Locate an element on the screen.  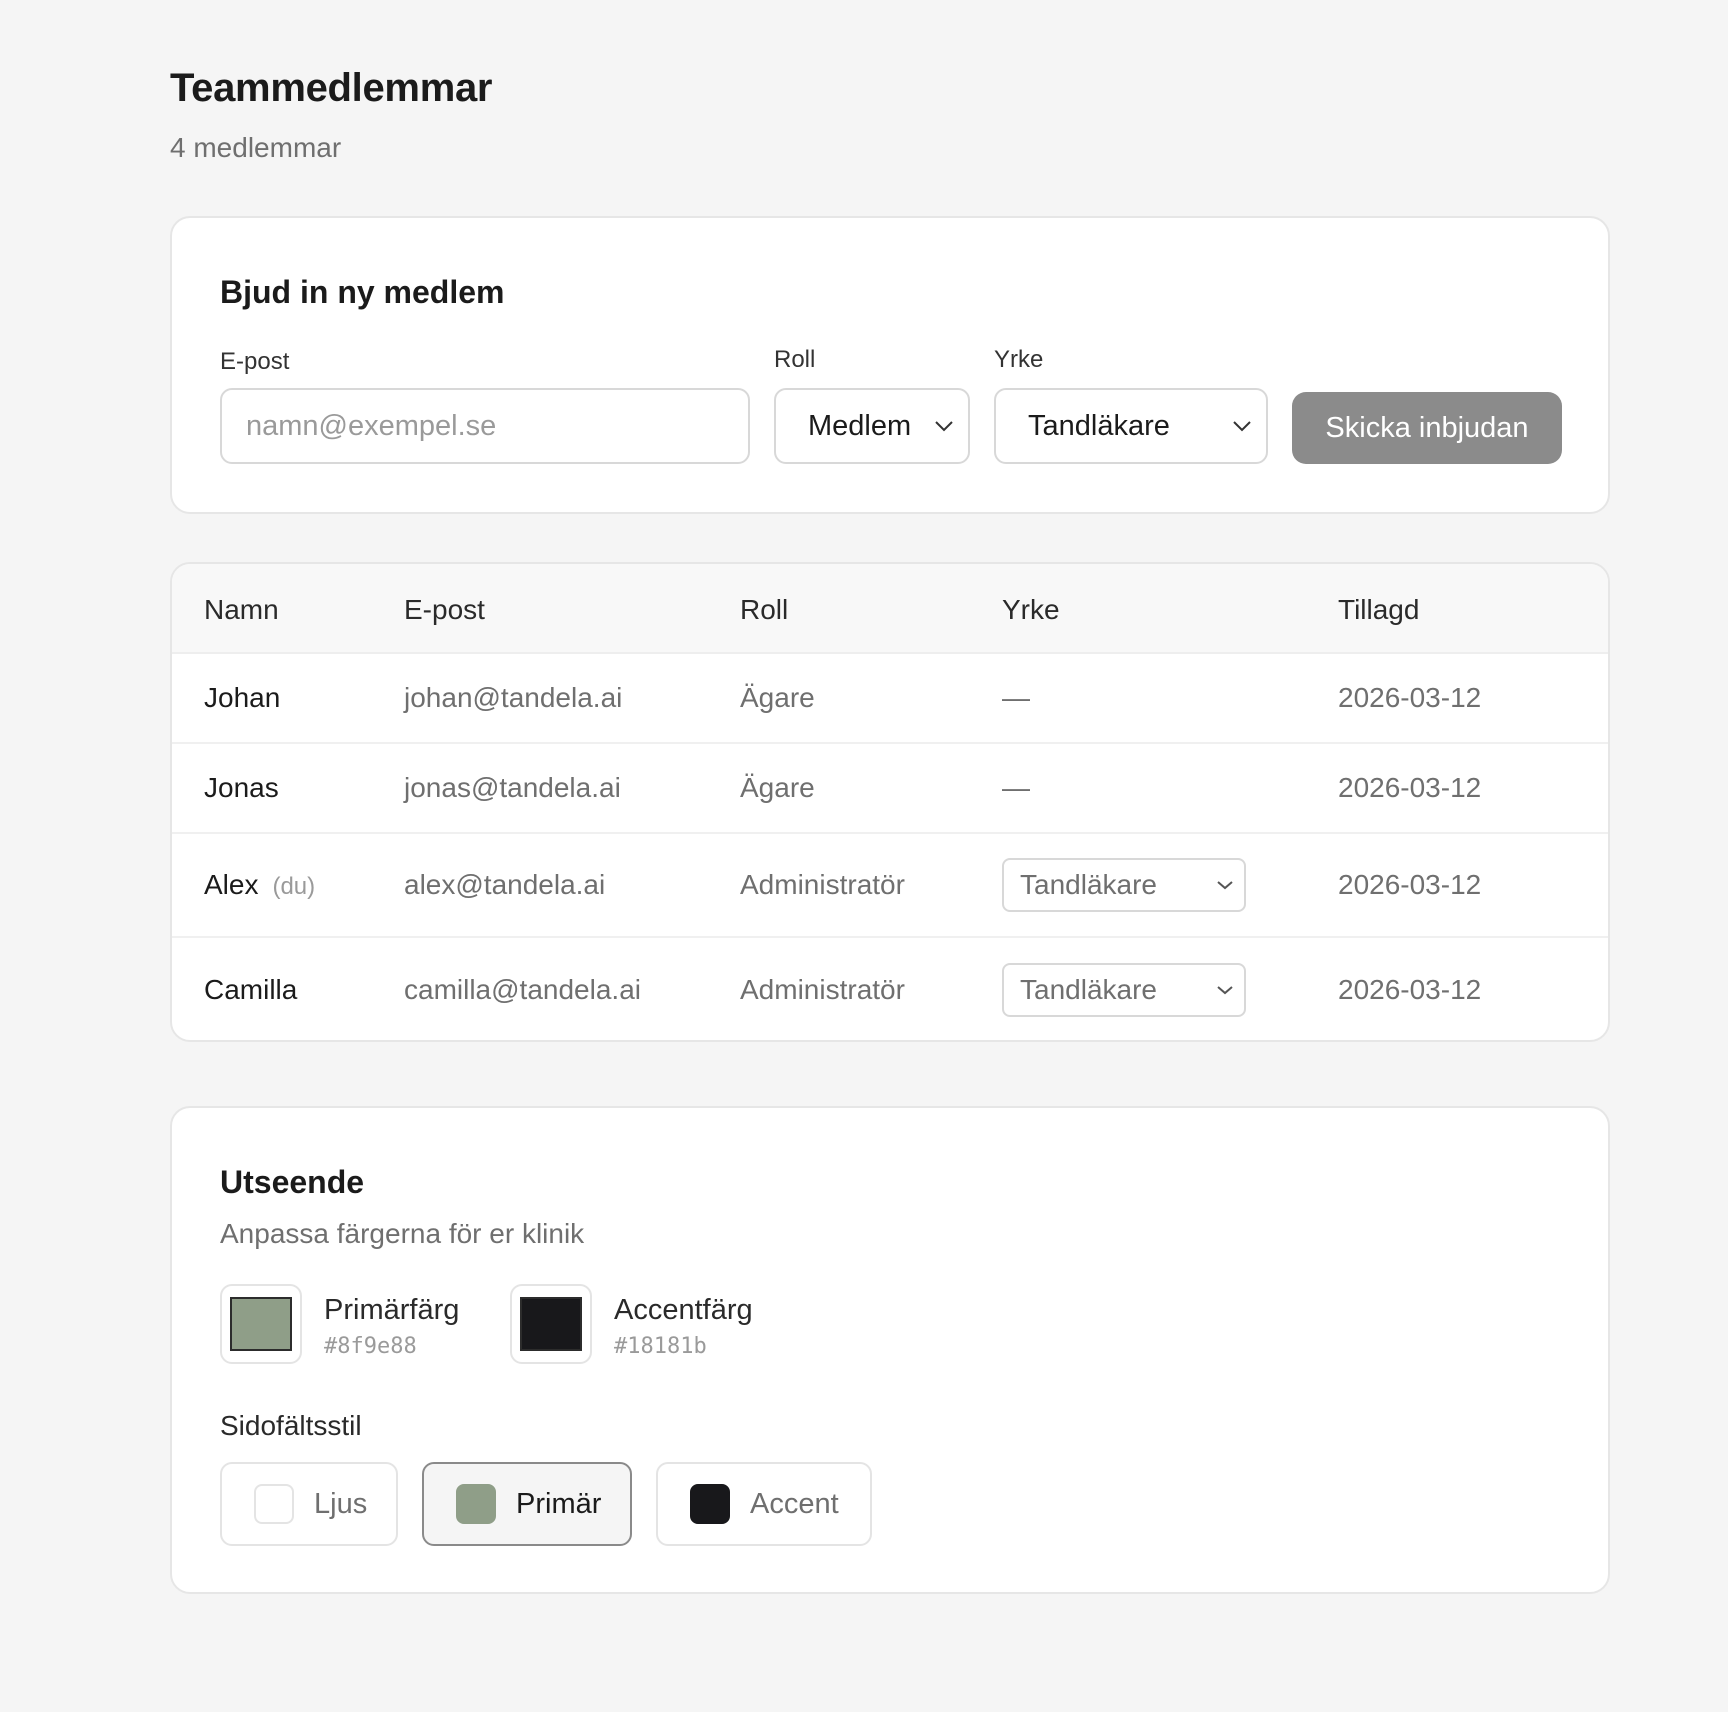
primary-color-label: Primärfärg is located at coordinates (392, 1310).